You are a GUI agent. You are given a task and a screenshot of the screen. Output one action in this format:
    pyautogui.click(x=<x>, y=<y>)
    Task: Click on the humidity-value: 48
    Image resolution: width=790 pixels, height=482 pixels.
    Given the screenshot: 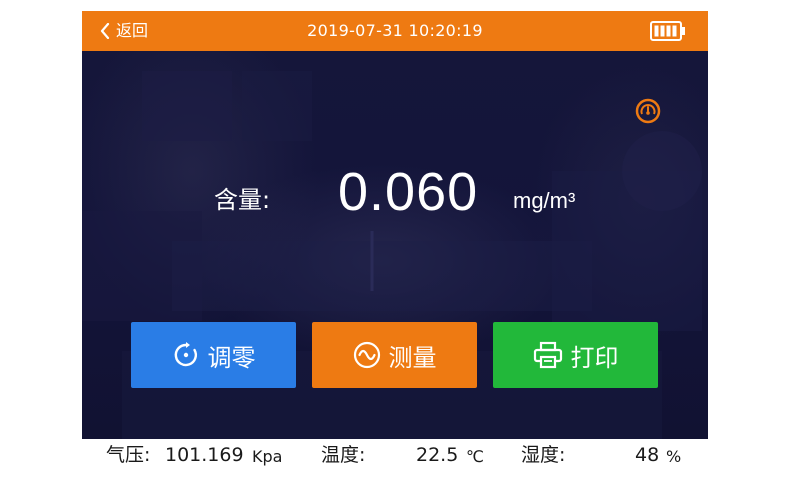 What is the action you would take?
    pyautogui.click(x=647, y=455)
    